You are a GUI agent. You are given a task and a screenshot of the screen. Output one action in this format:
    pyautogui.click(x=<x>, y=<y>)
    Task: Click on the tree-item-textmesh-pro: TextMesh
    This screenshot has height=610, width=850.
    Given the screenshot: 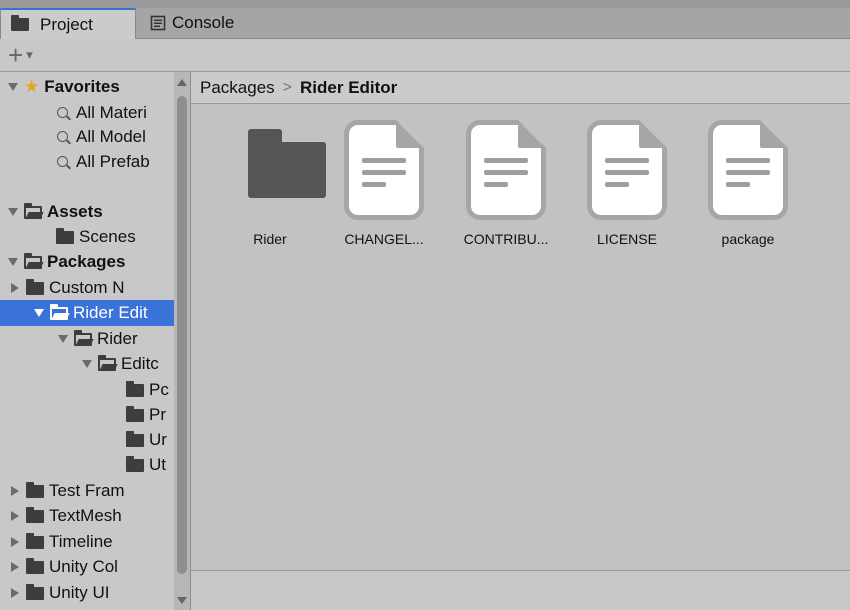 What is the action you would take?
    pyautogui.click(x=92, y=516)
    